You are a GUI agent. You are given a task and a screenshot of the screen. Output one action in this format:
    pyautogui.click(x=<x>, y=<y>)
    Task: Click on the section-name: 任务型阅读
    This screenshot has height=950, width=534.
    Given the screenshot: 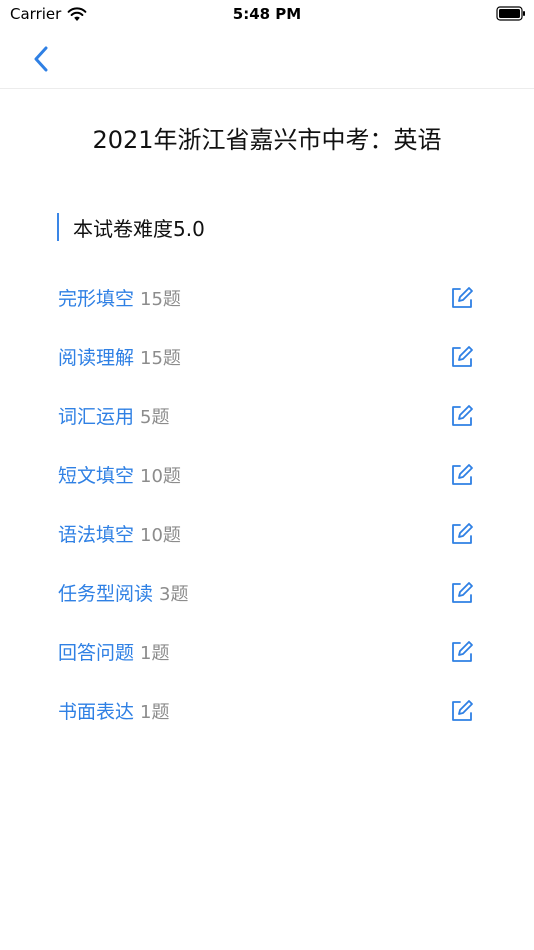 What is the action you would take?
    pyautogui.click(x=106, y=594)
    